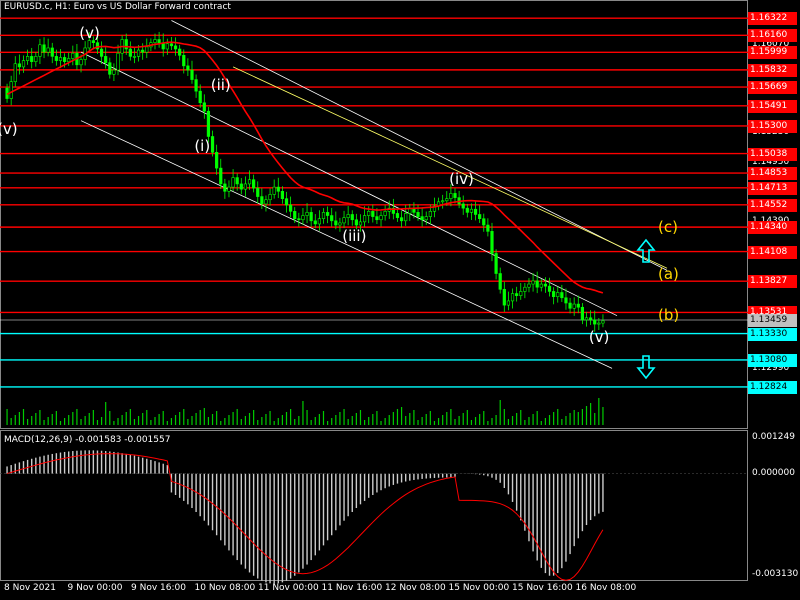 The image size is (800, 600). I want to click on macd-axis-zero: 0.000000, so click(773, 473).